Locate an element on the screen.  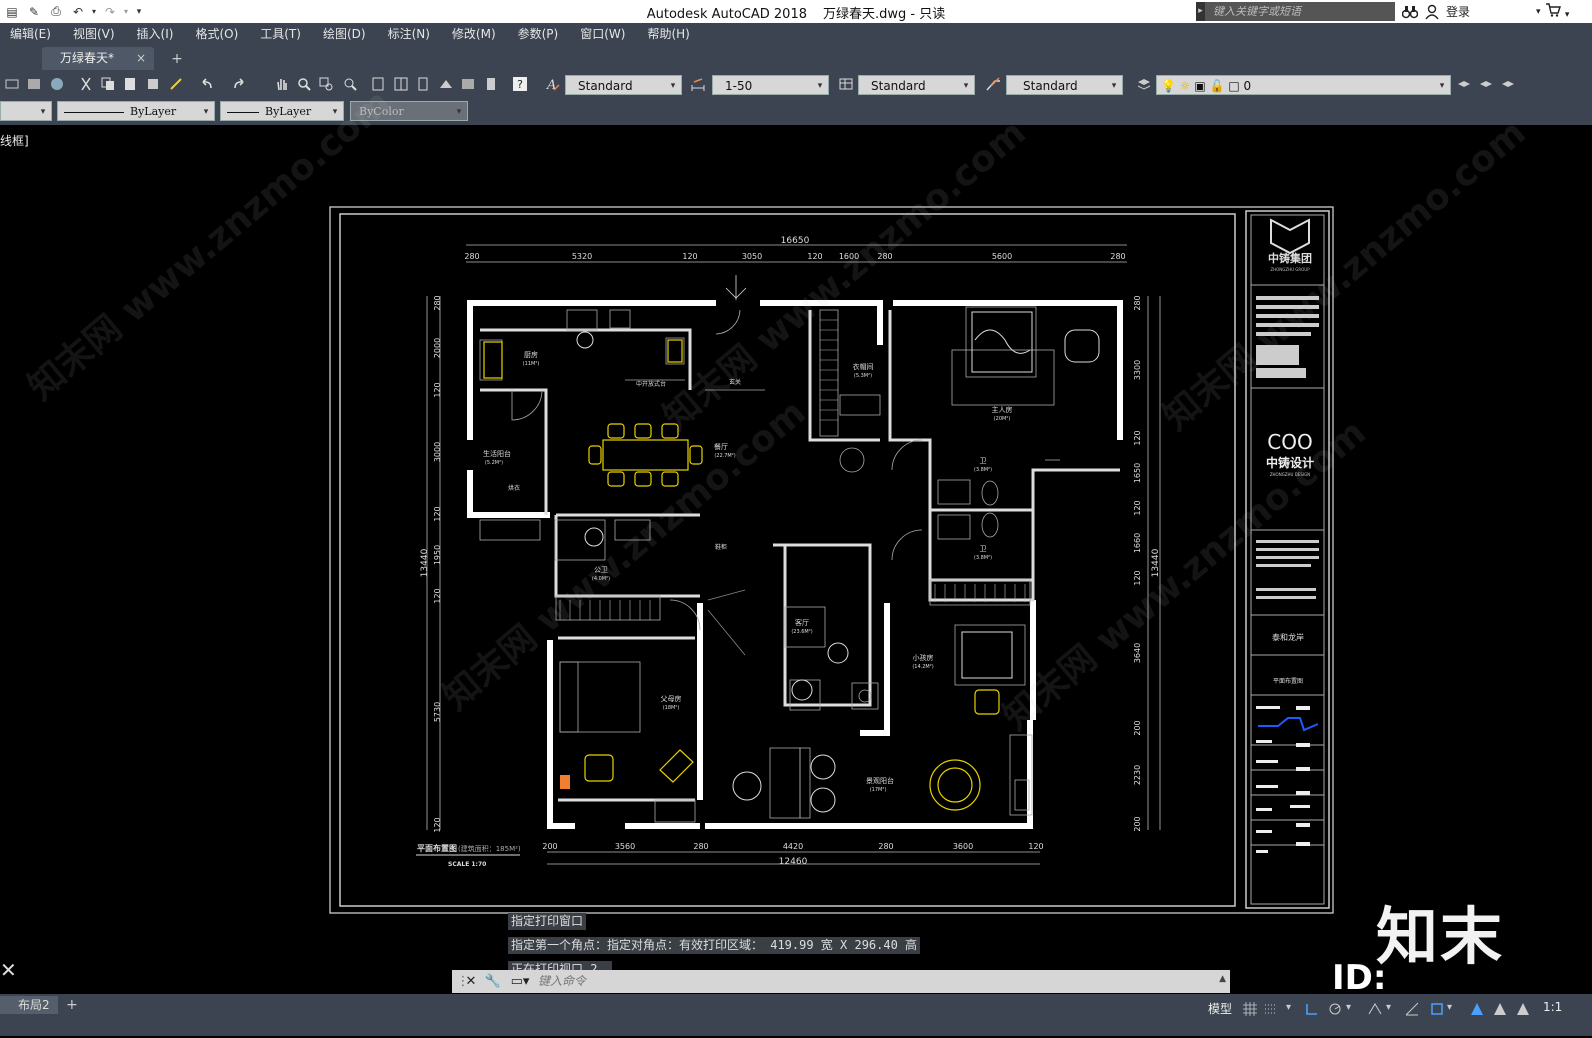
zoom-realtime-icon is located at coordinates (304, 84).